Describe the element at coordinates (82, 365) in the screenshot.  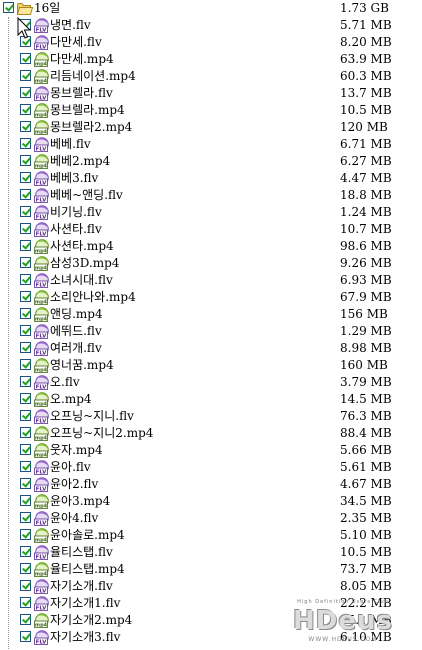
I see `file-name: 영너꿈.mp4` at that location.